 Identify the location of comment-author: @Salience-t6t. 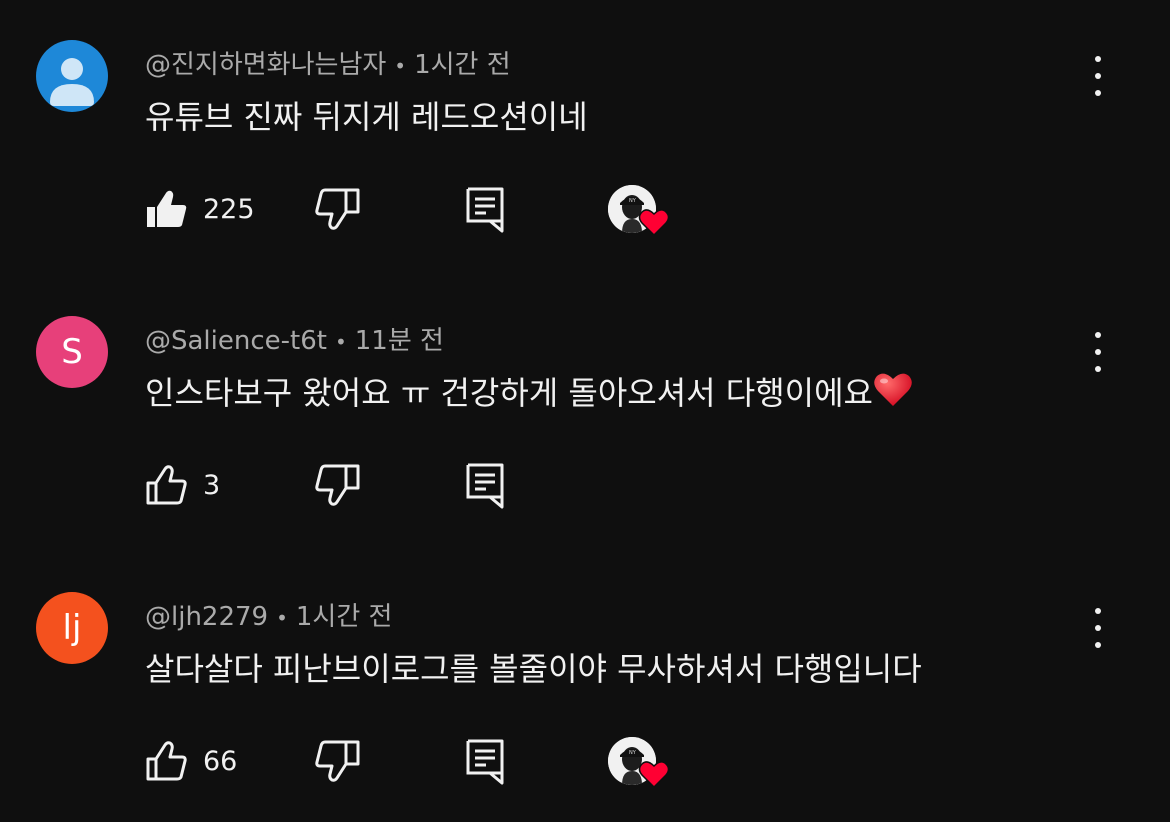
(236, 341).